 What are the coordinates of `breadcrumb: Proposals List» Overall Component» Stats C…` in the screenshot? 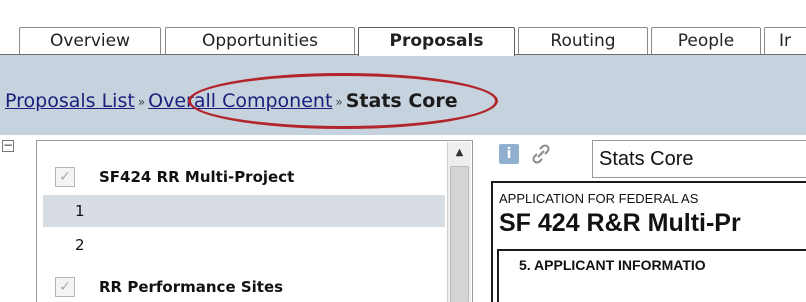 It's located at (231, 101).